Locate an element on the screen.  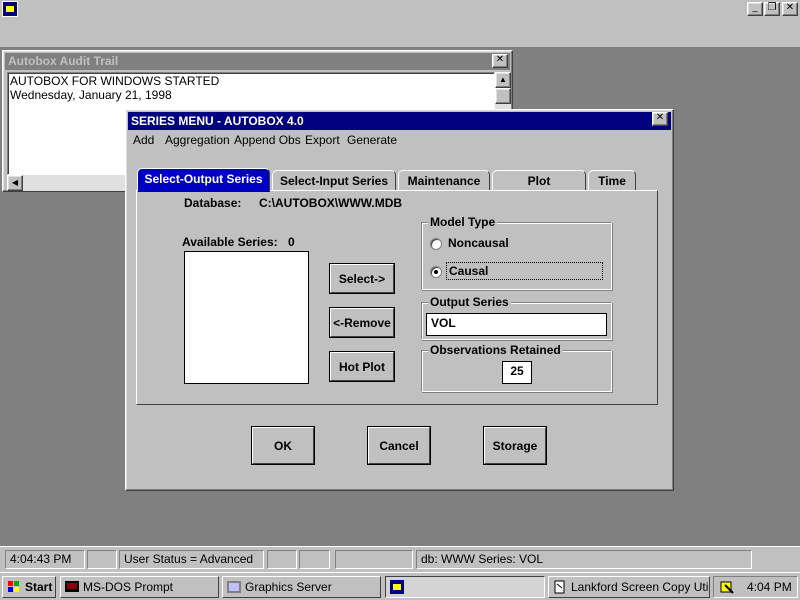
observations-retained-group: Observations Retained 25 is located at coordinates (516, 367).